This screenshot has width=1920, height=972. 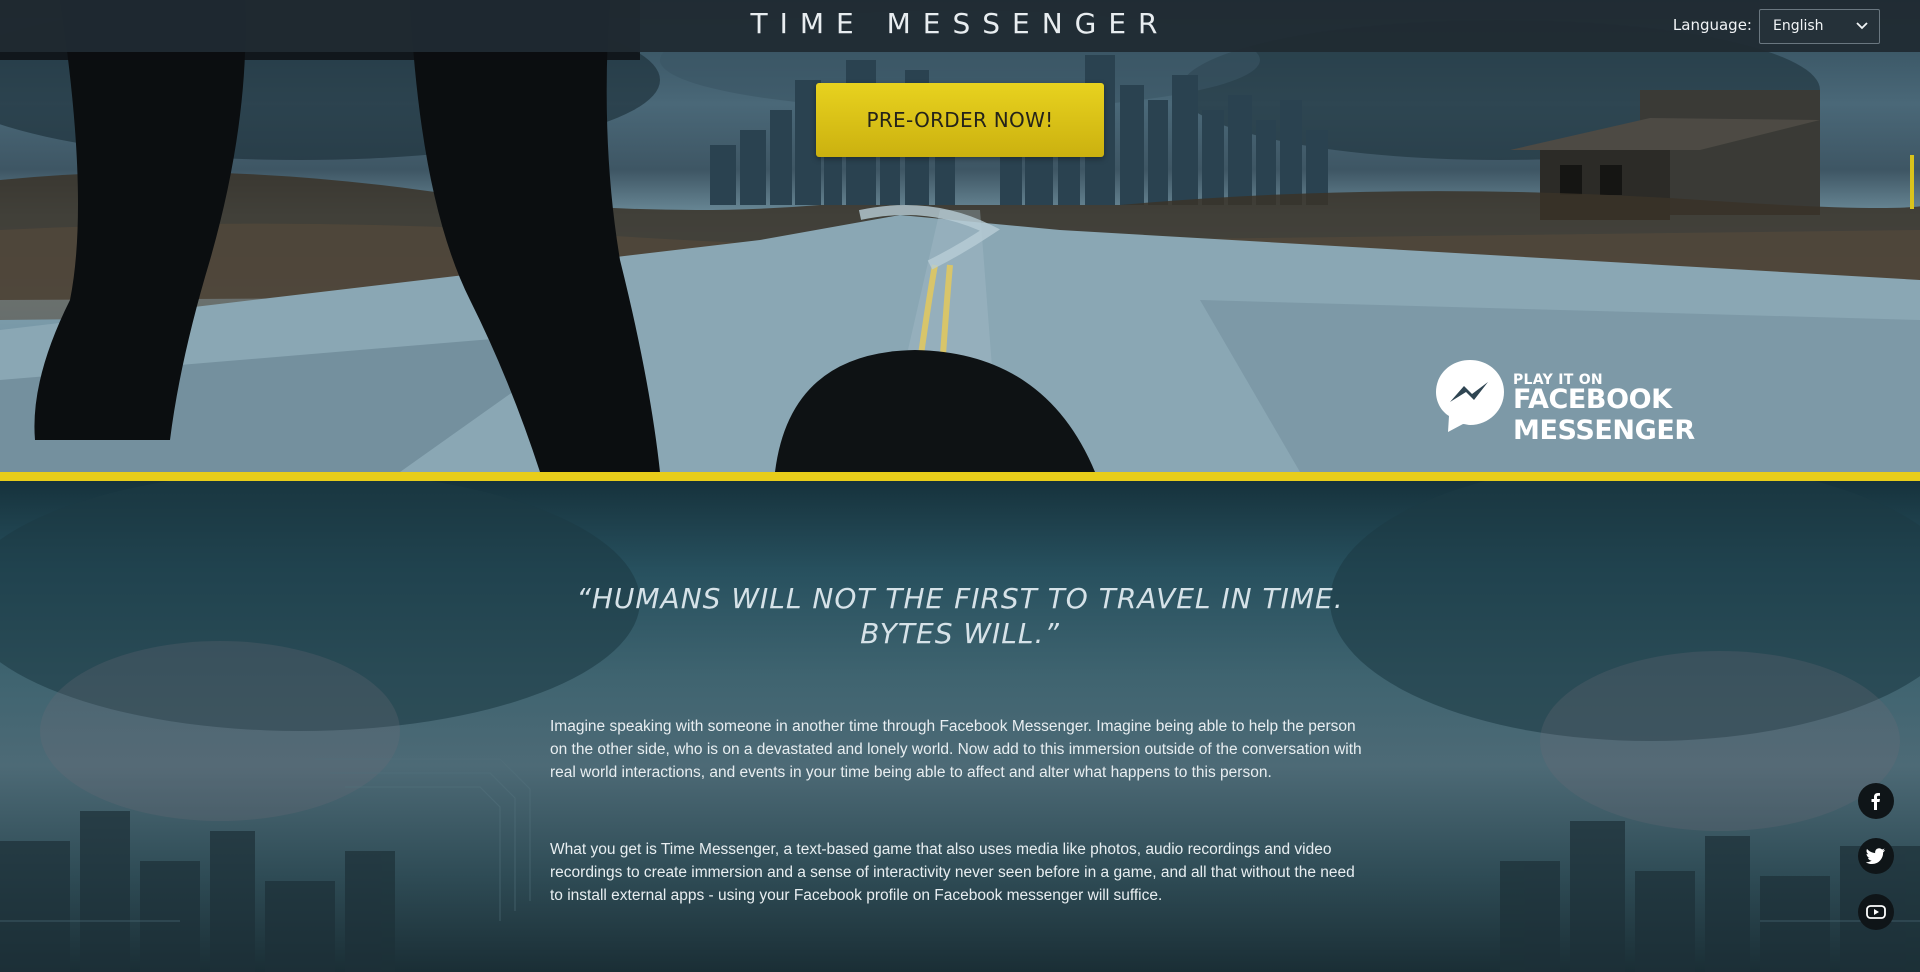 I want to click on top-navigation-bar: TIME MESSENGER Language: English, so click(x=960, y=26).